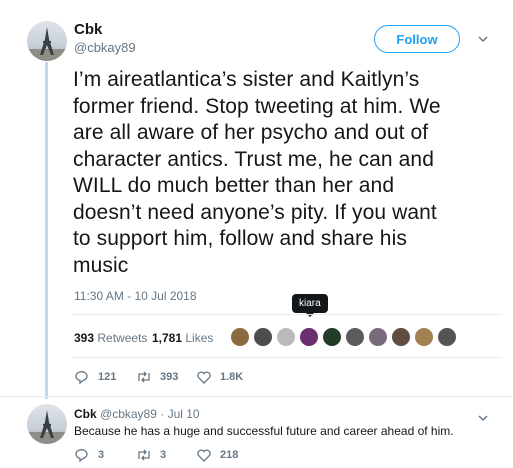 The width and height of the screenshot is (513, 468). I want to click on reply-header: Cbk @cbkay89 · Jul 10, so click(137, 414).